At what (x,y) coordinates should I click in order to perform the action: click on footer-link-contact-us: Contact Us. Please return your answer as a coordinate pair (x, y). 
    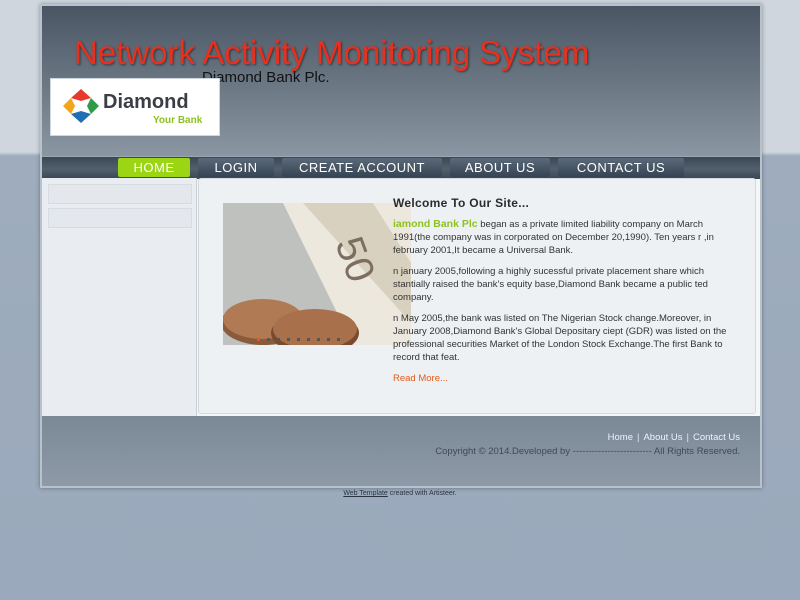
    Looking at the image, I should click on (716, 437).